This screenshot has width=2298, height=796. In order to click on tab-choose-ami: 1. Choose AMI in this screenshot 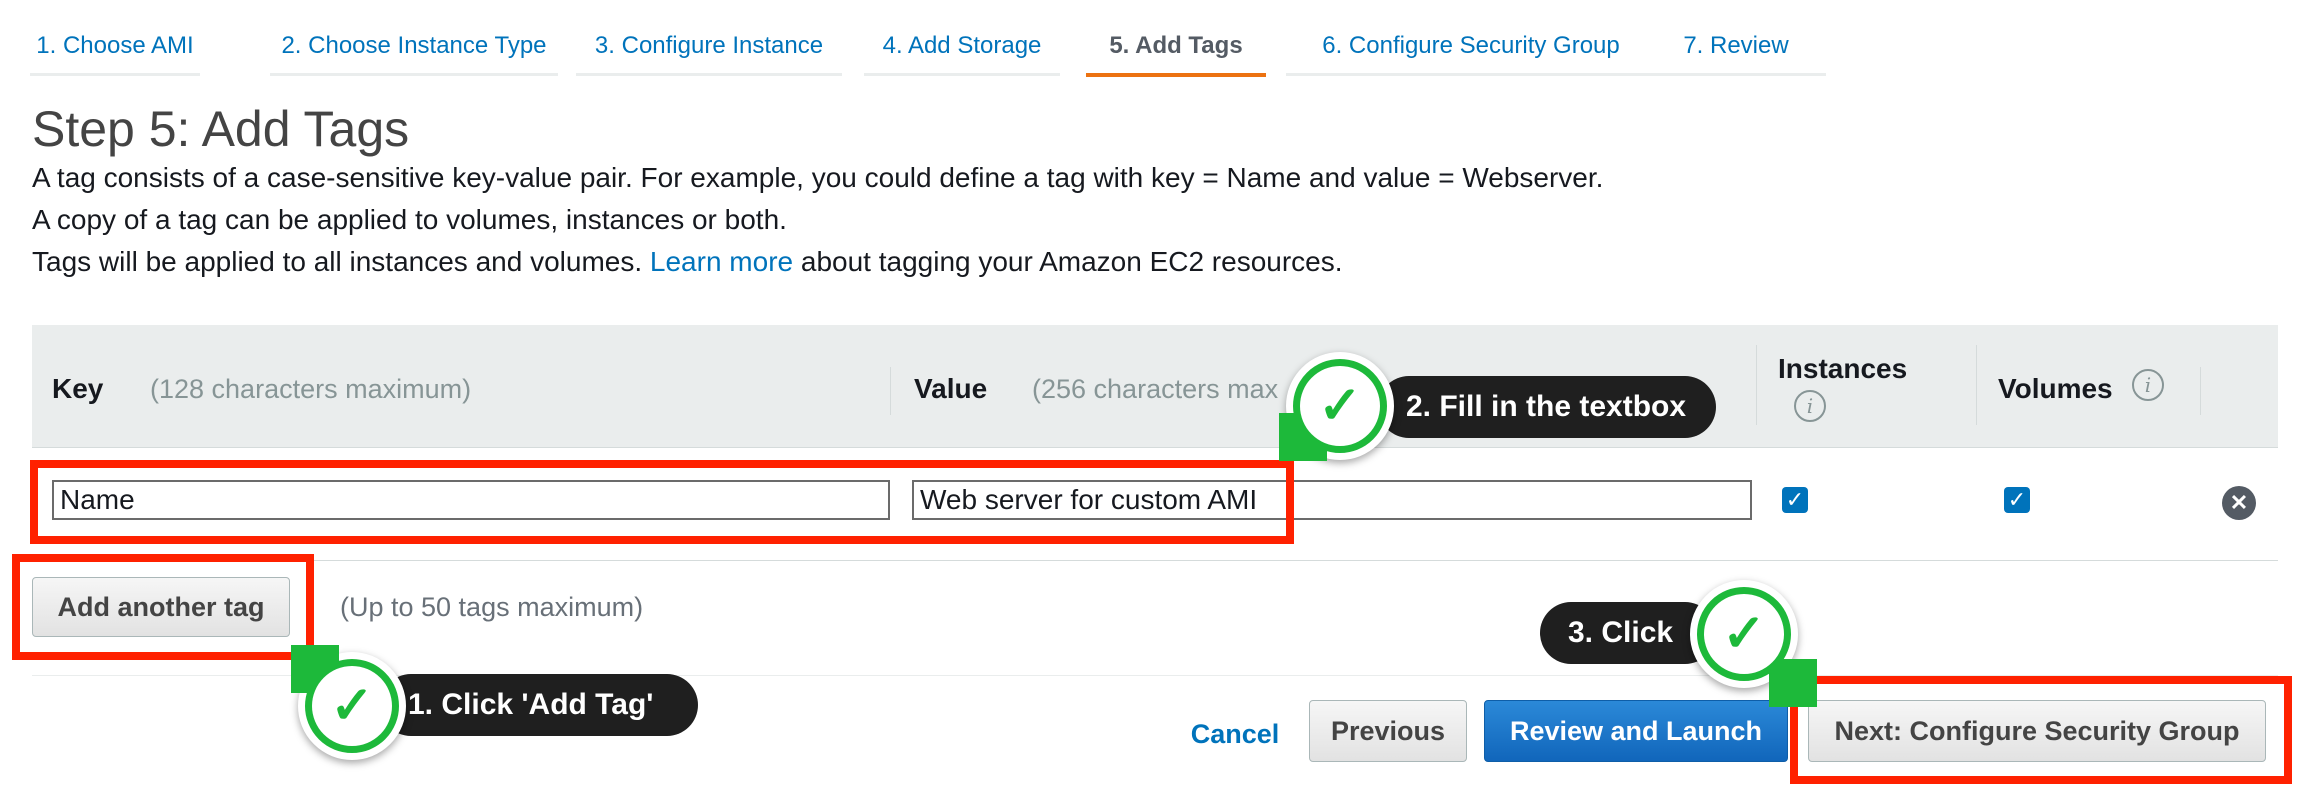, I will do `click(115, 47)`.